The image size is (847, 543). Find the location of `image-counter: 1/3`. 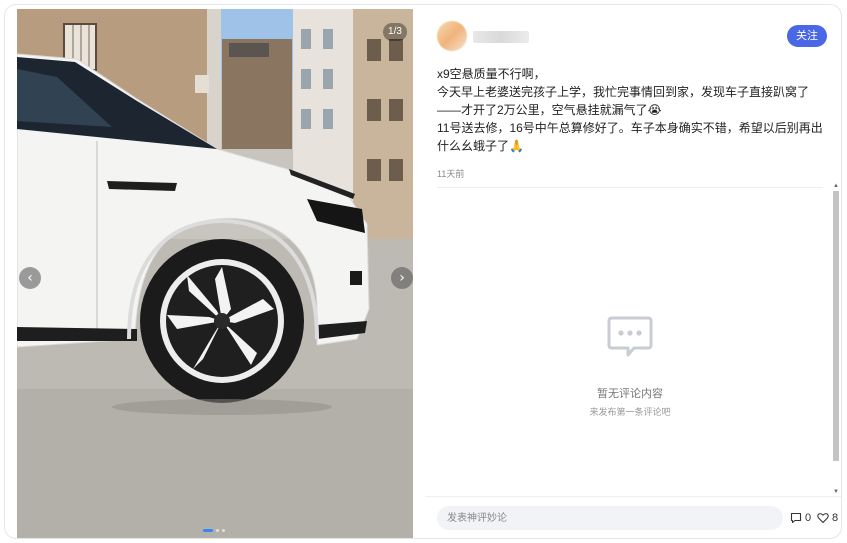

image-counter: 1/3 is located at coordinates (395, 32).